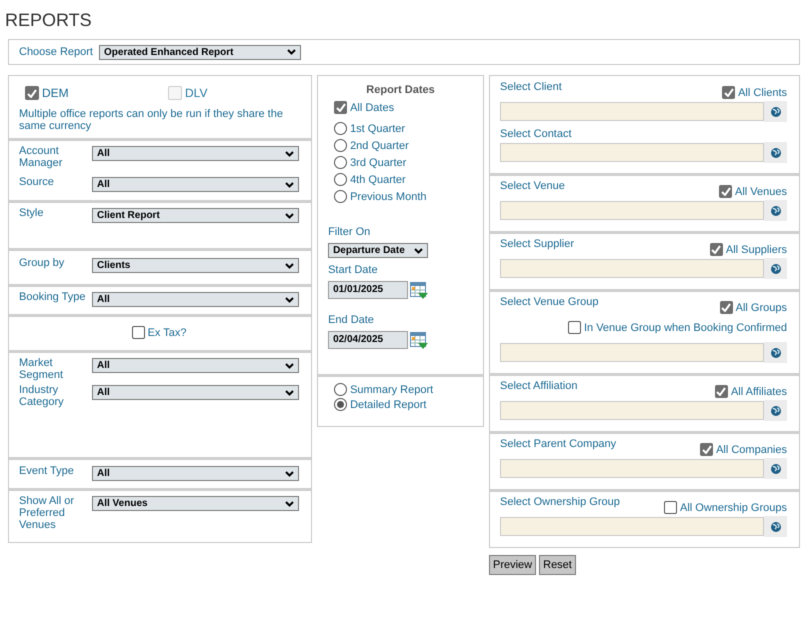  What do you see at coordinates (41, 157) in the screenshot?
I see `field-label: Account Manager` at bounding box center [41, 157].